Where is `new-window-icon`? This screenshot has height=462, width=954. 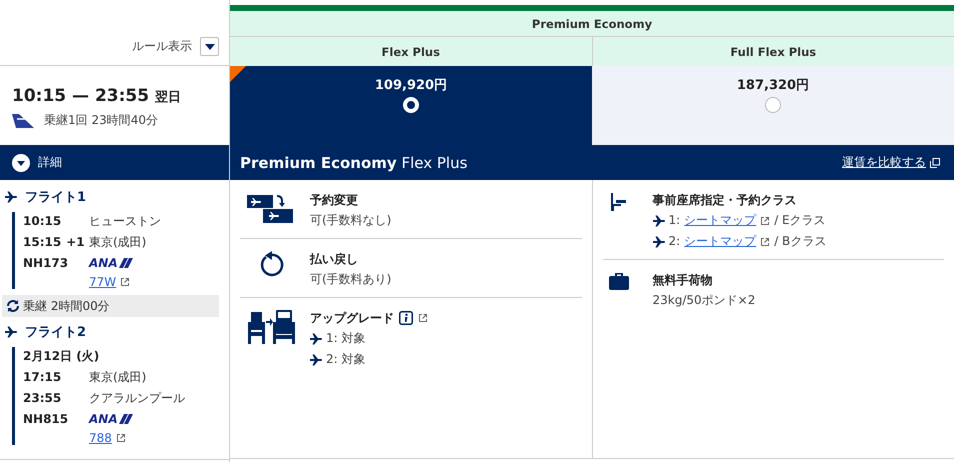
new-window-icon is located at coordinates (935, 163).